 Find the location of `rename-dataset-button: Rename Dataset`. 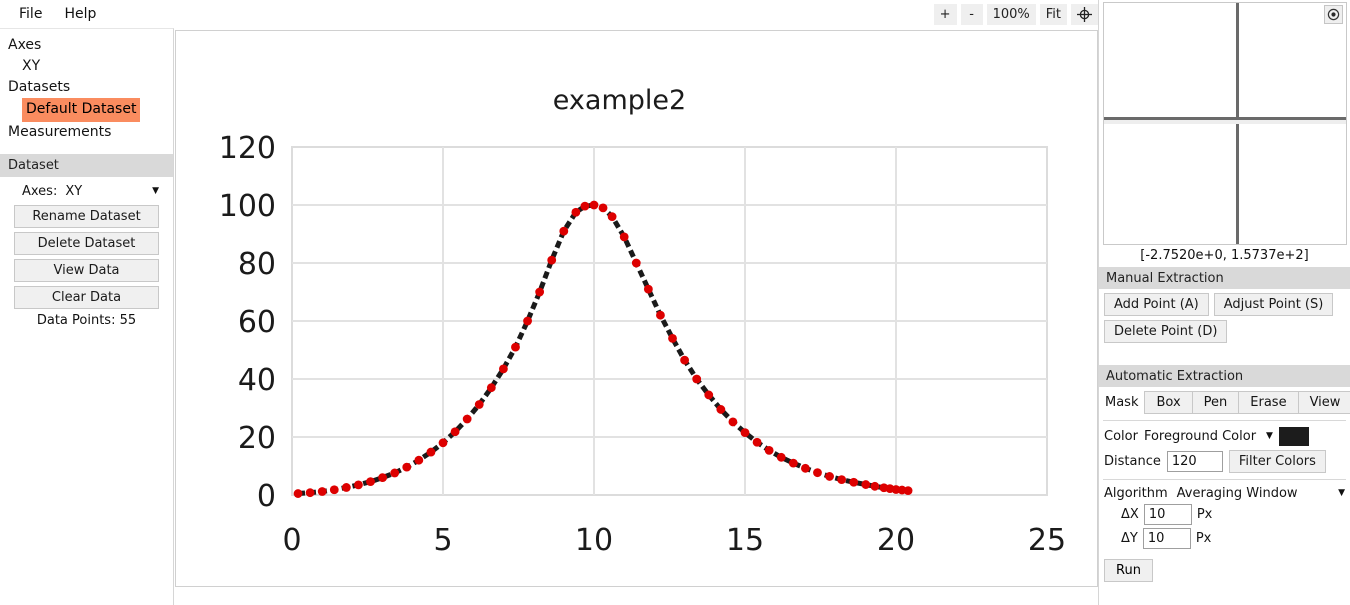

rename-dataset-button: Rename Dataset is located at coordinates (86, 216).